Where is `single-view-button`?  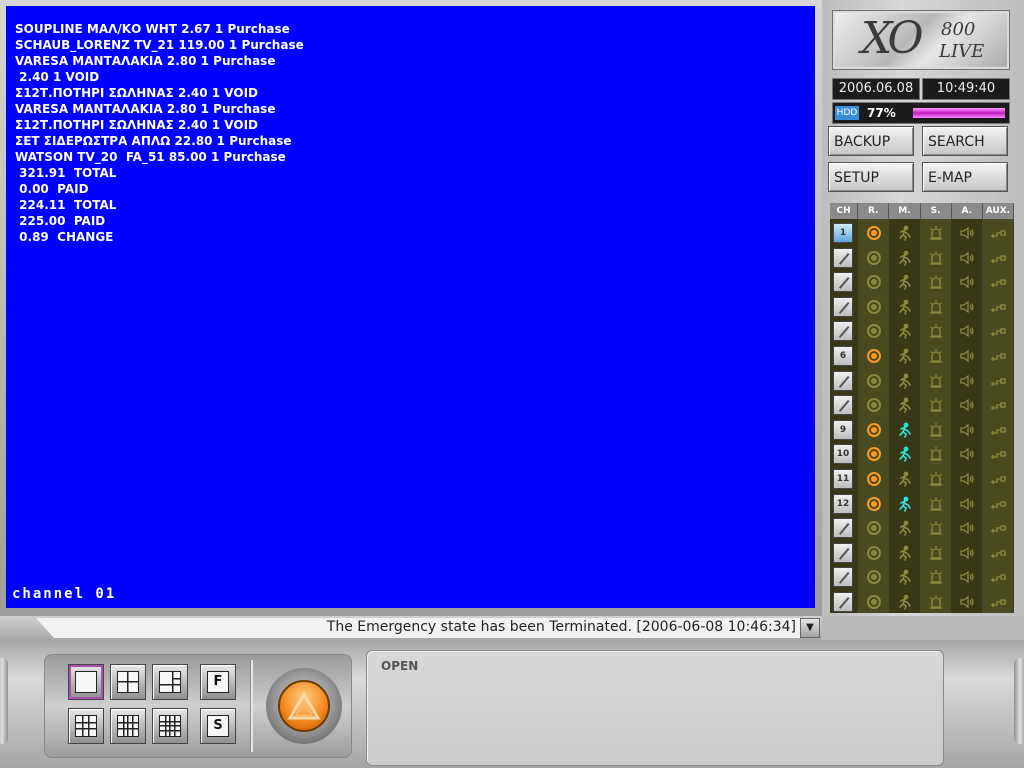 single-view-button is located at coordinates (86, 682).